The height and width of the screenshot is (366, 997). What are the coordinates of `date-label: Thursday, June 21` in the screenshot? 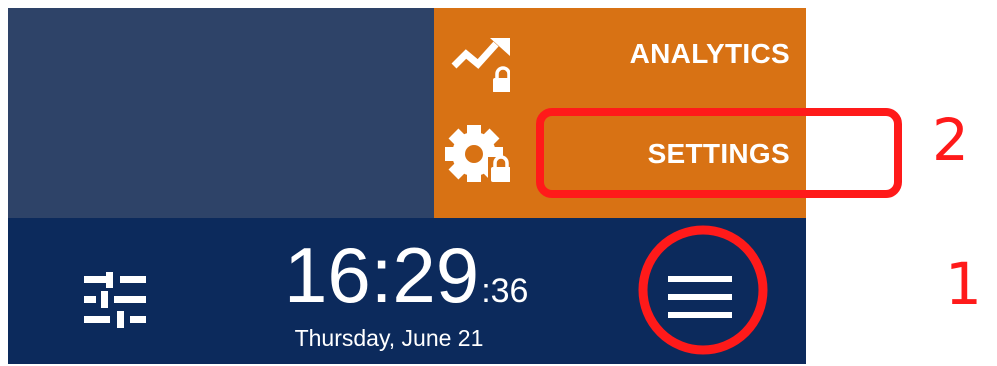 It's located at (389, 338).